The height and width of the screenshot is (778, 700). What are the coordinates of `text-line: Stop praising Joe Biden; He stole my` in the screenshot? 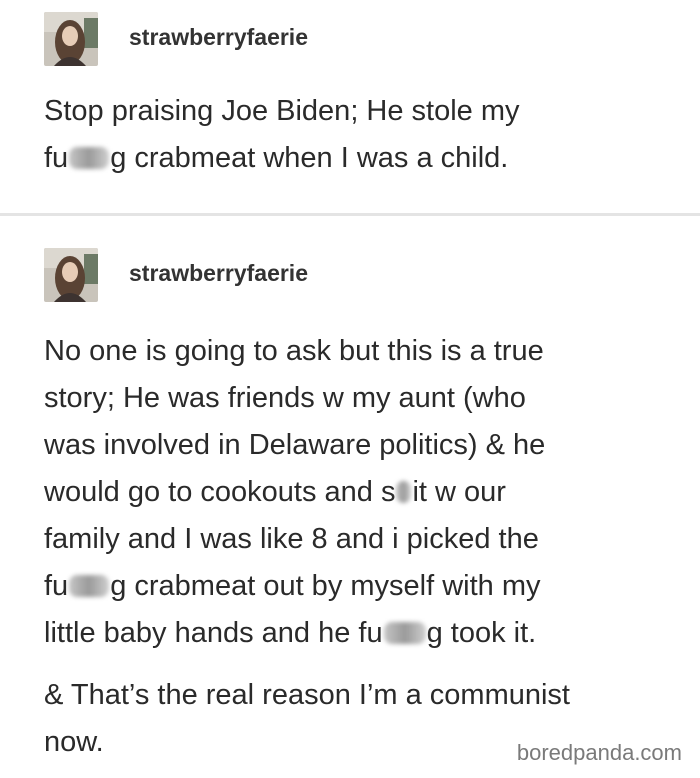 It's located at (354, 111).